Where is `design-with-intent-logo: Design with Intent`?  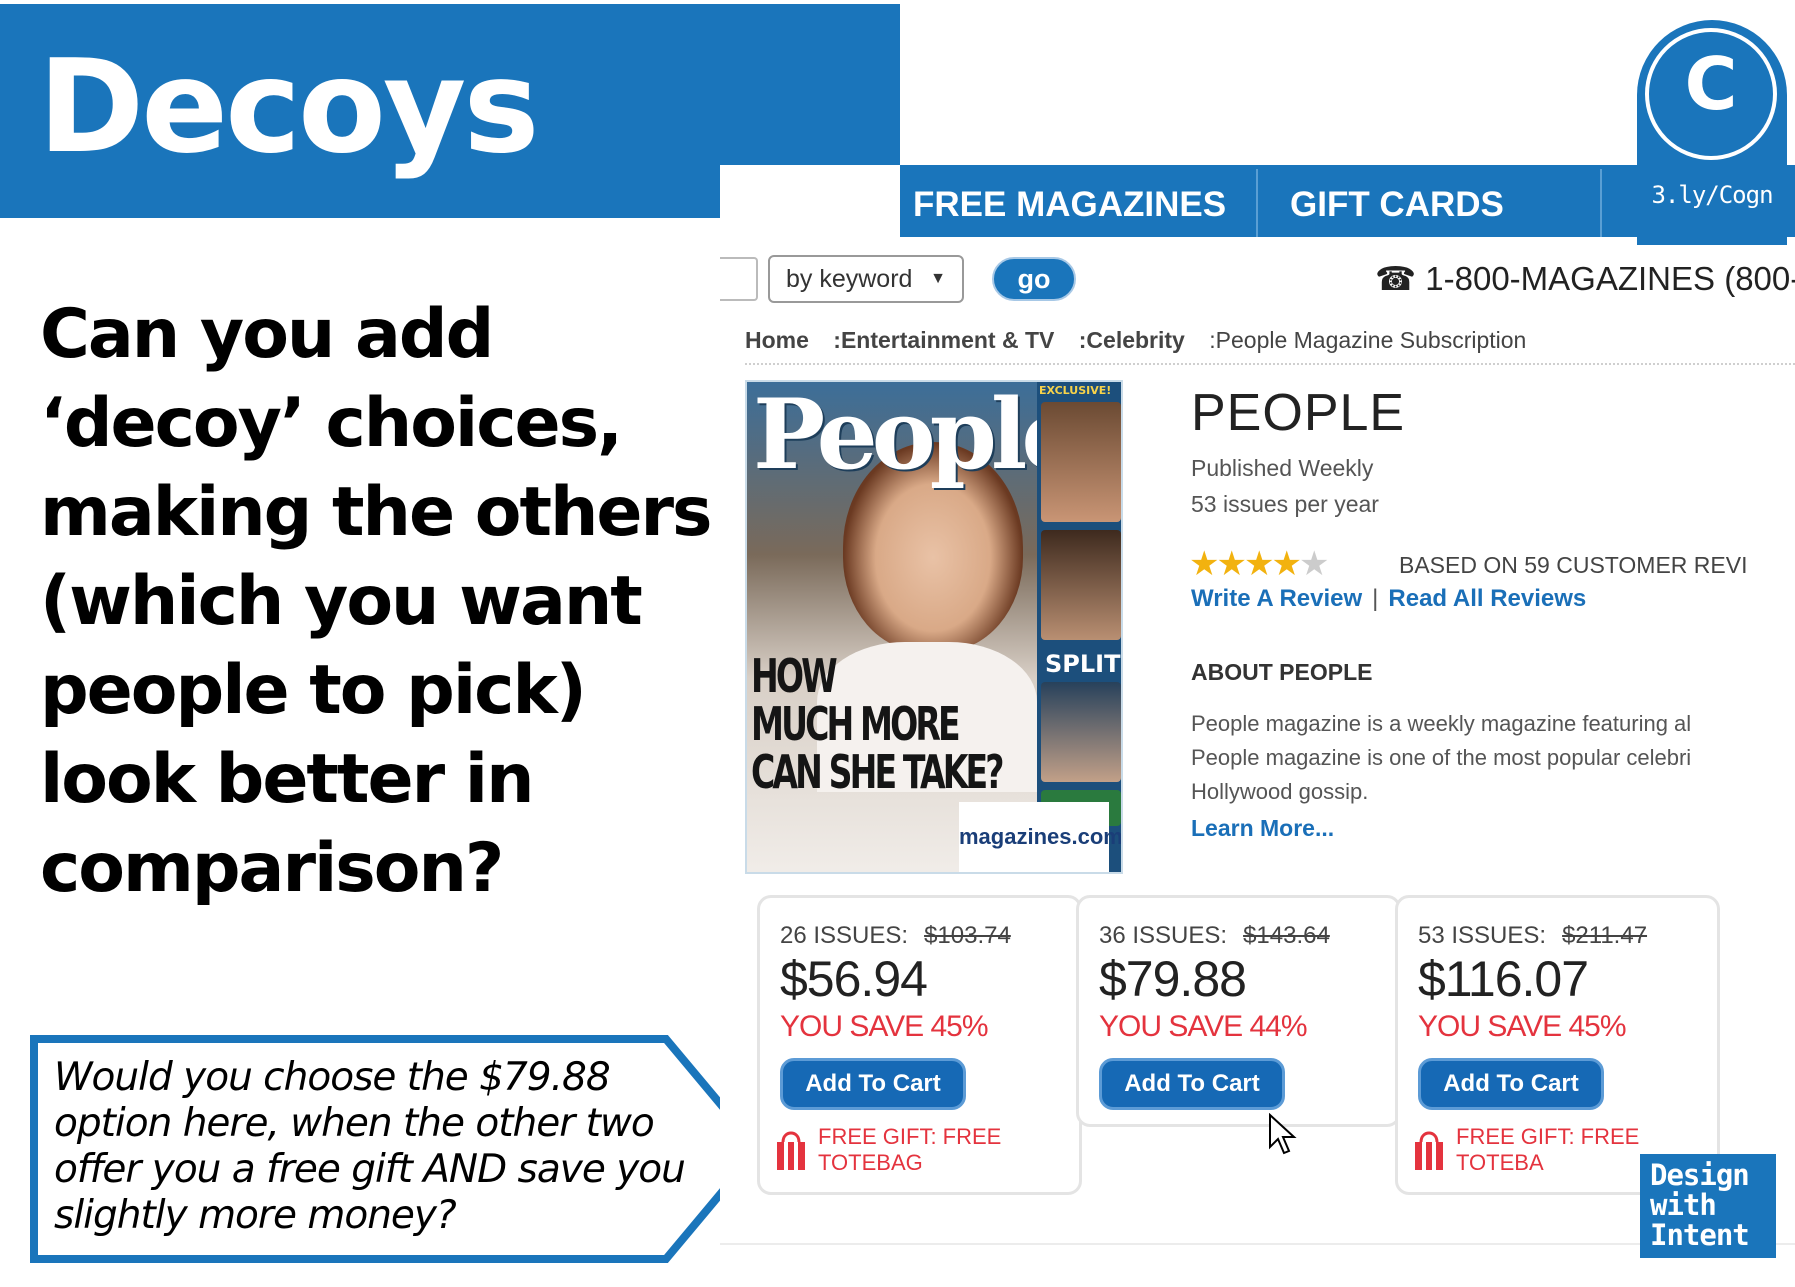
design-with-intent-logo: Design with Intent is located at coordinates (1708, 1206).